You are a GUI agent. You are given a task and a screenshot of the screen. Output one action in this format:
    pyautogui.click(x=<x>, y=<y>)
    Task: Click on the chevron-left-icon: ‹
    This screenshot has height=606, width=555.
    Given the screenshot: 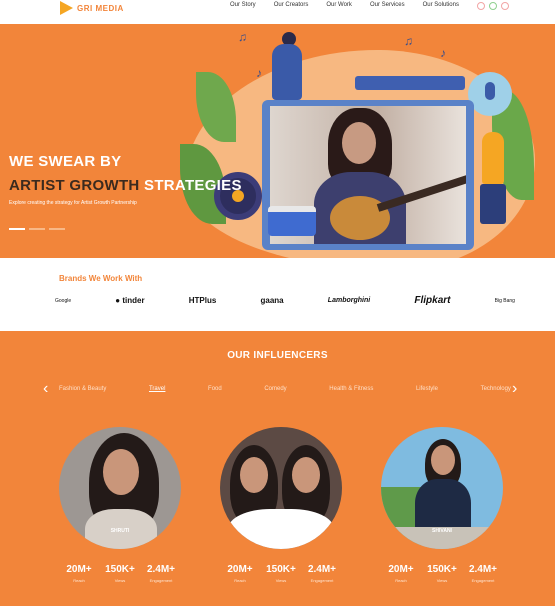 What is the action you would take?
    pyautogui.click(x=45, y=389)
    